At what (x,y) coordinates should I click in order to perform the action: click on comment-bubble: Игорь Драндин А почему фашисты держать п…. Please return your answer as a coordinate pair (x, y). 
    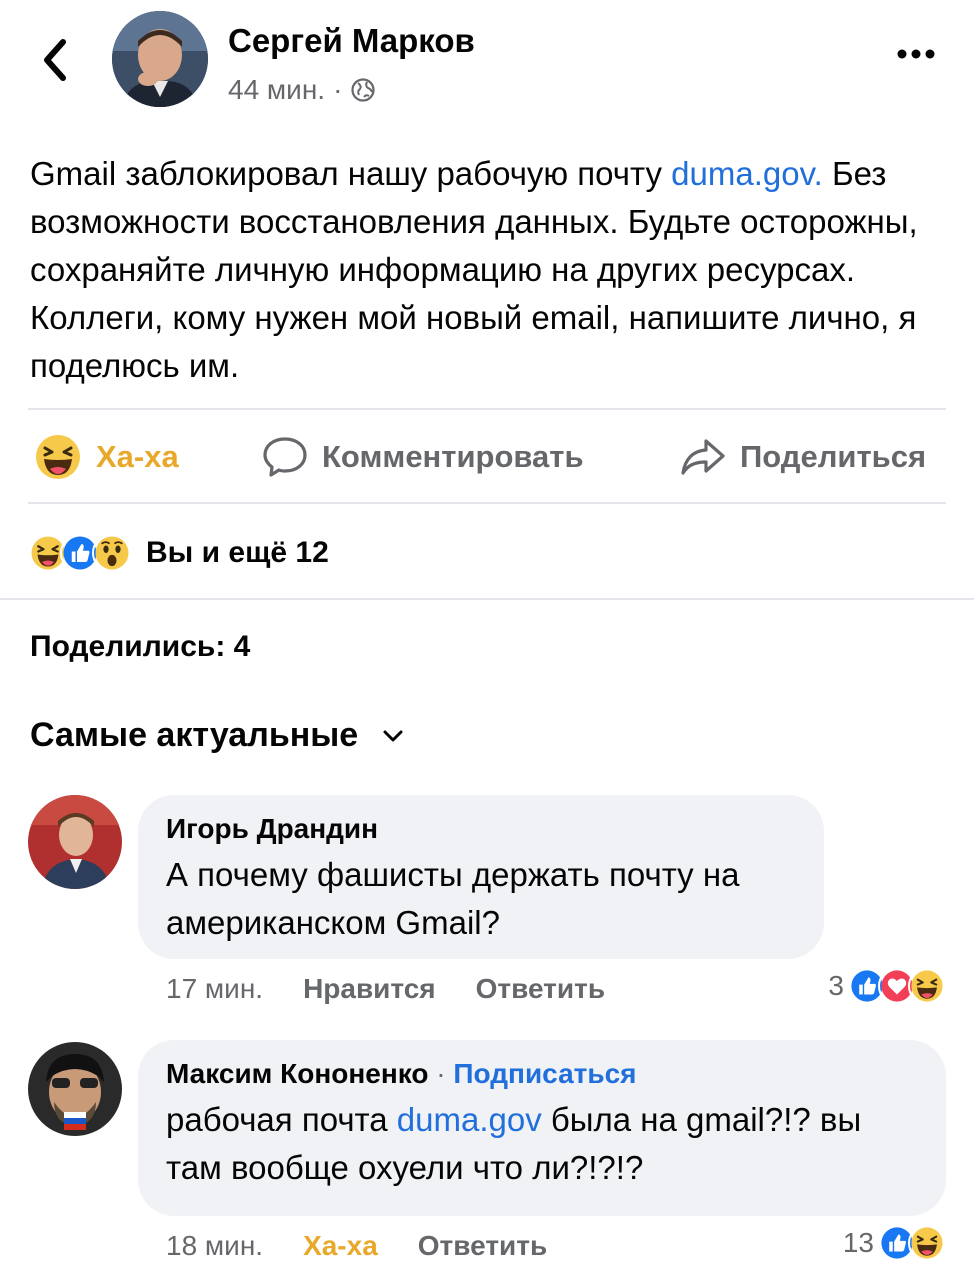
    Looking at the image, I should click on (481, 877).